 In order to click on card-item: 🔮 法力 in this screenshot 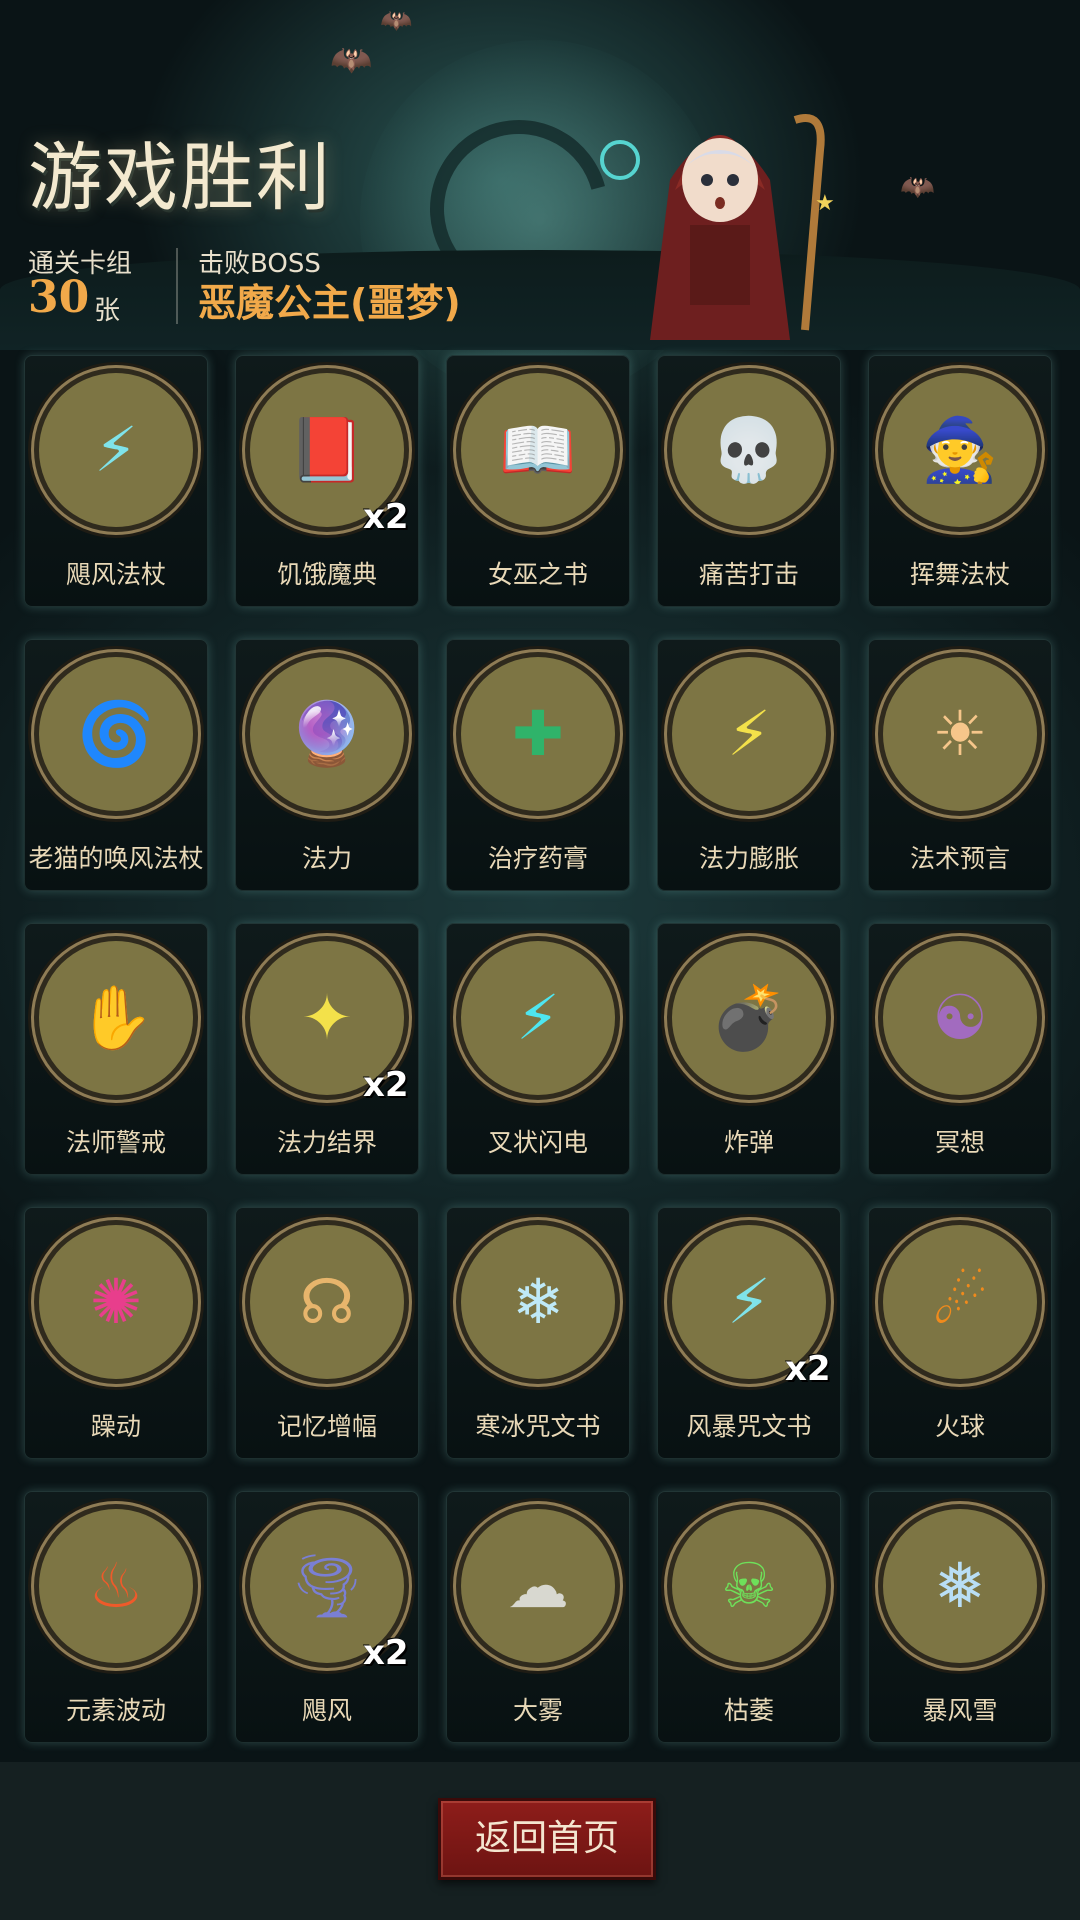, I will do `click(327, 765)`.